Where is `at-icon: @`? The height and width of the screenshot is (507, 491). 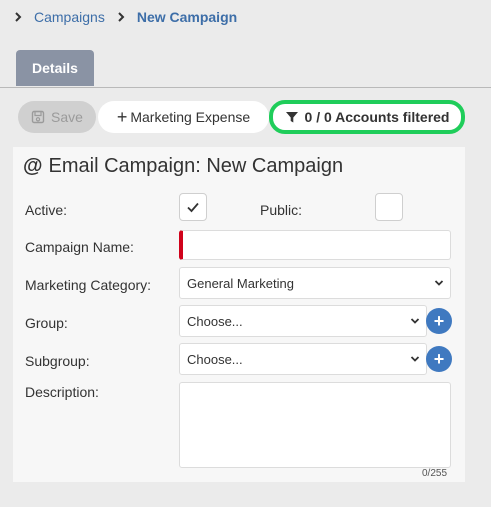
at-icon: @ is located at coordinates (33, 165).